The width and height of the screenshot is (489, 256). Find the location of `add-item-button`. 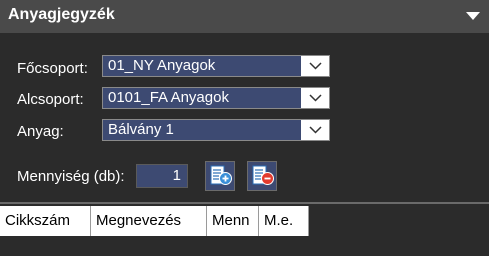

add-item-button is located at coordinates (220, 176).